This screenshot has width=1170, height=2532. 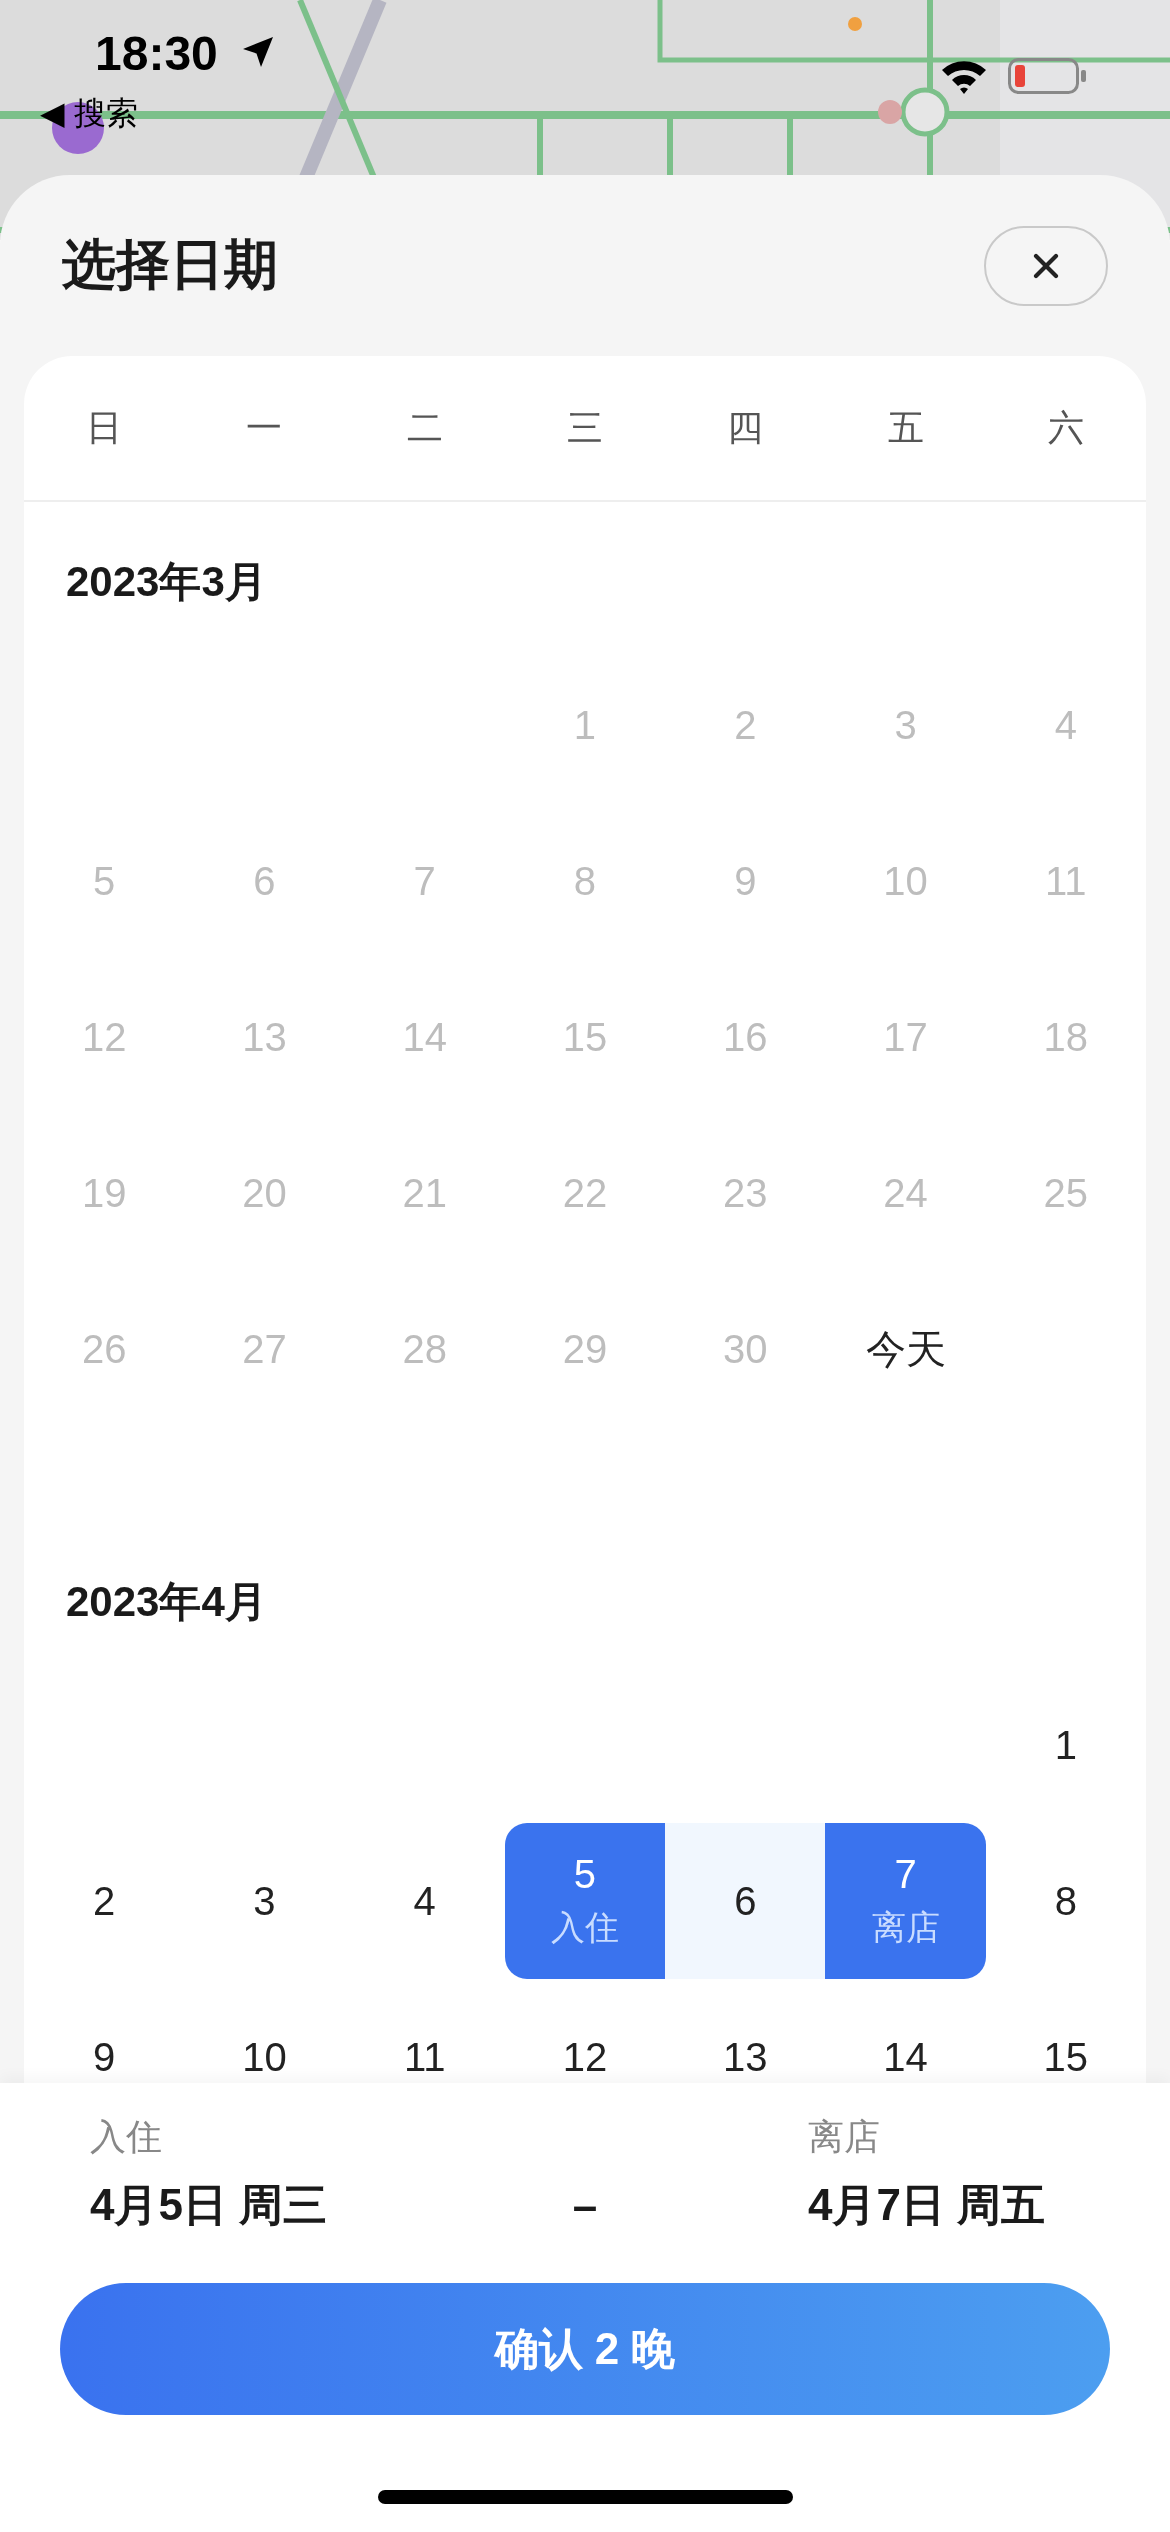 What do you see at coordinates (264, 427) in the screenshot?
I see `weekday-label: 一` at bounding box center [264, 427].